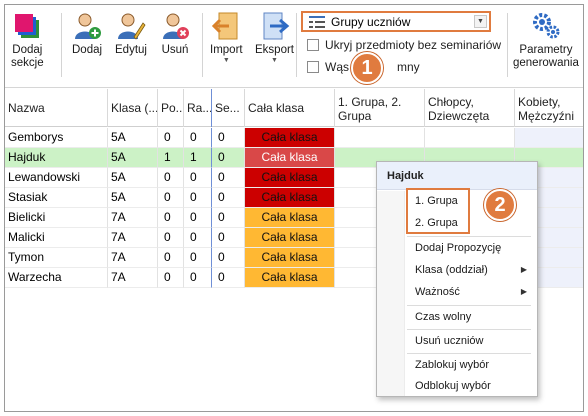 Image resolution: width=588 pixels, height=416 pixels. Describe the element at coordinates (500, 205) in the screenshot. I see `step-badge-2: 2` at that location.